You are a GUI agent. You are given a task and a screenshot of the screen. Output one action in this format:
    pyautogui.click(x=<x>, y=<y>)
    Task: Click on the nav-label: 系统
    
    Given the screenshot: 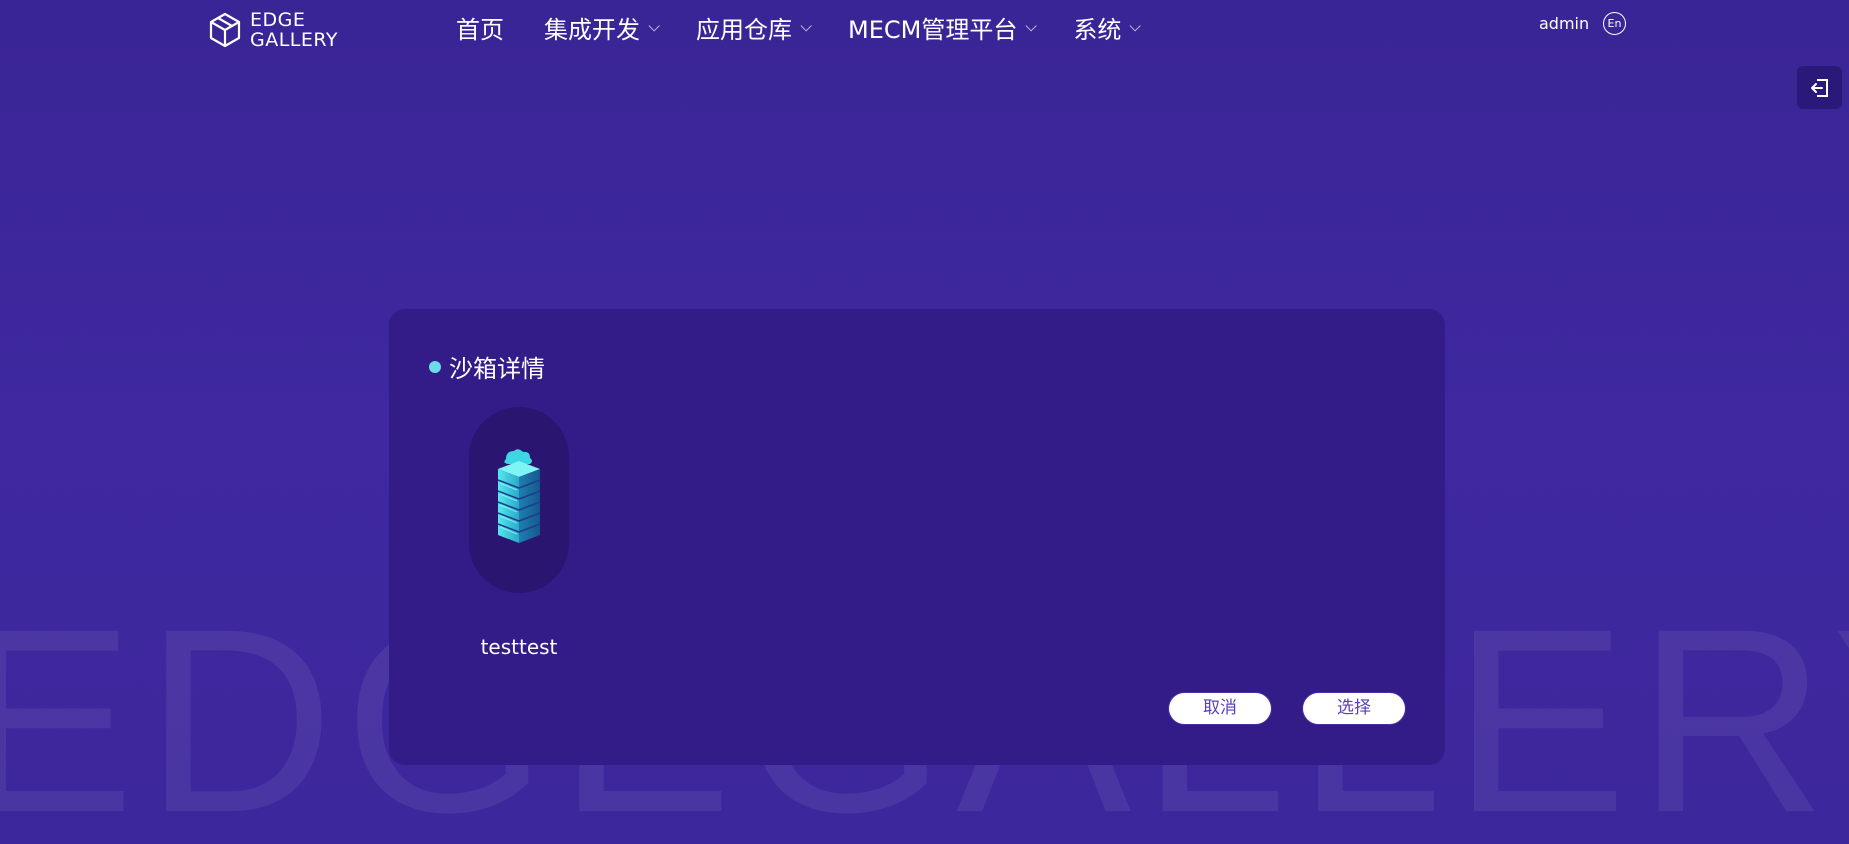 What is the action you would take?
    pyautogui.click(x=1097, y=30)
    